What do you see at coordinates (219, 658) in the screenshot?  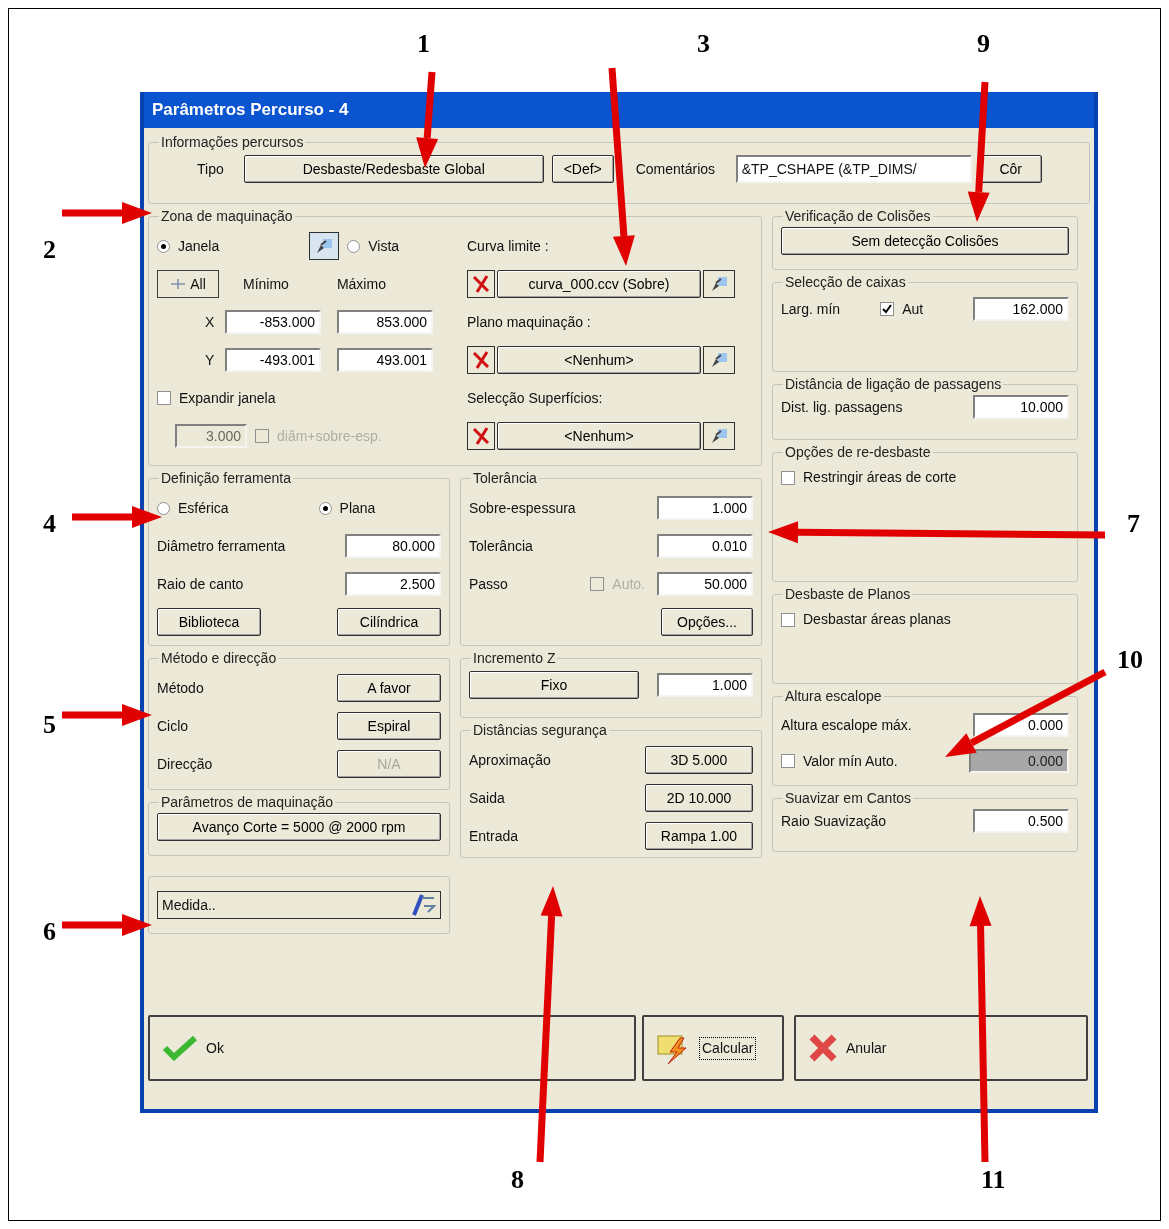 I see `group-title: Método e direcção` at bounding box center [219, 658].